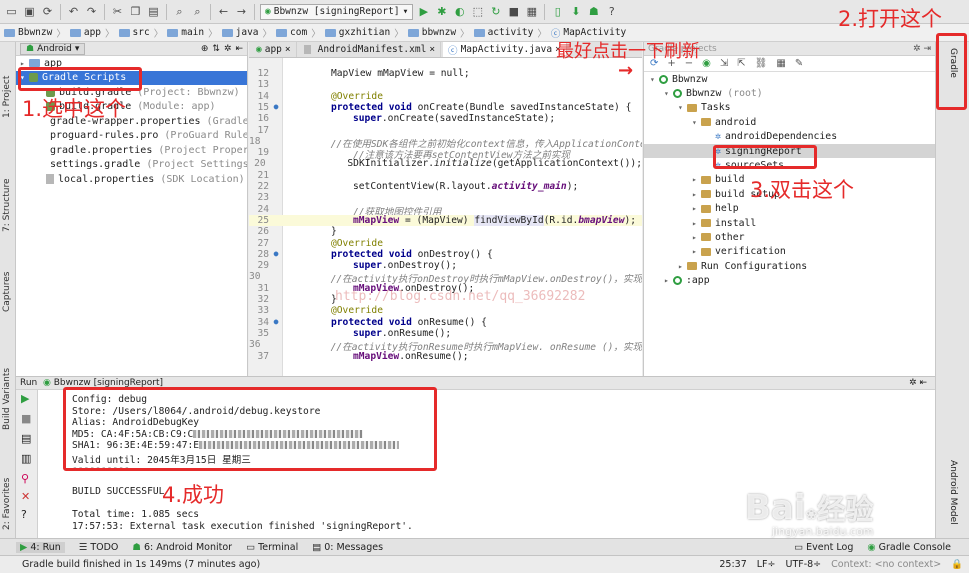 The width and height of the screenshot is (969, 573). Describe the element at coordinates (557, 11) in the screenshot. I see `avd-manager-icon: ▯` at that location.